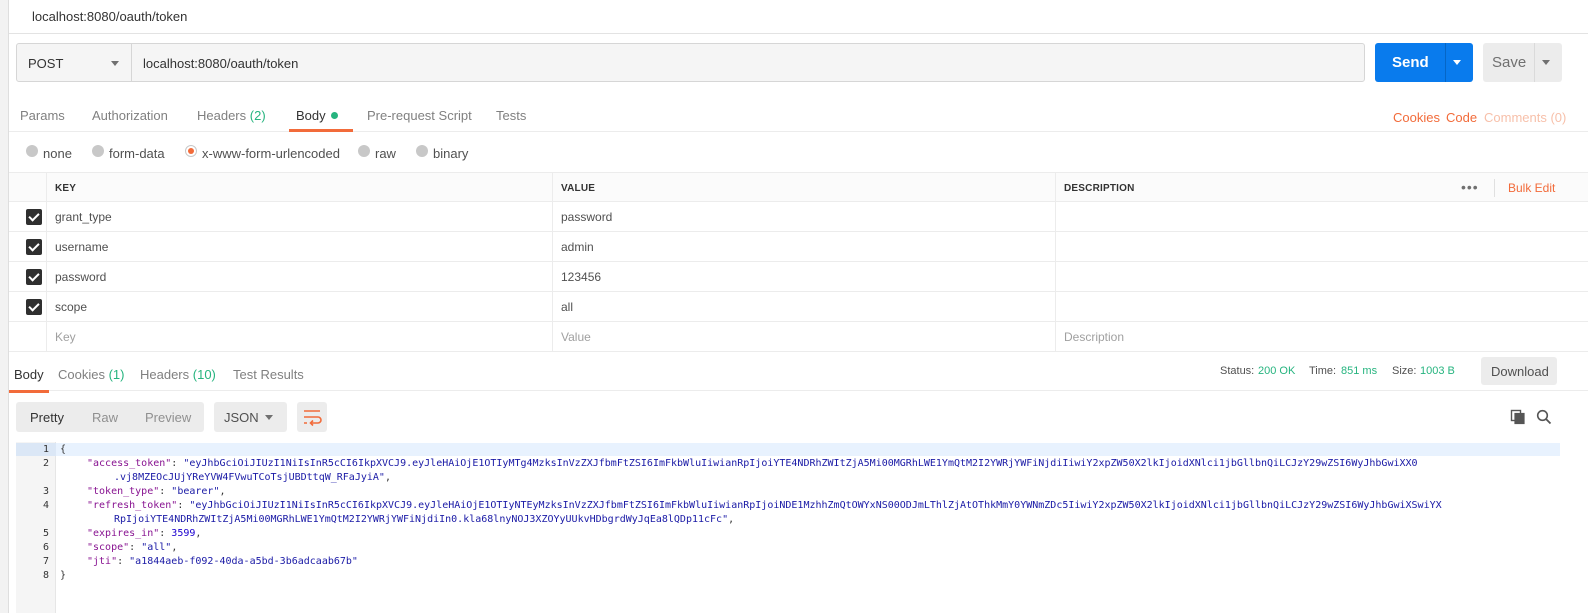 Image resolution: width=1588 pixels, height=613 pixels. Describe the element at coordinates (269, 417) in the screenshot. I see `chevron-down-icon` at that location.